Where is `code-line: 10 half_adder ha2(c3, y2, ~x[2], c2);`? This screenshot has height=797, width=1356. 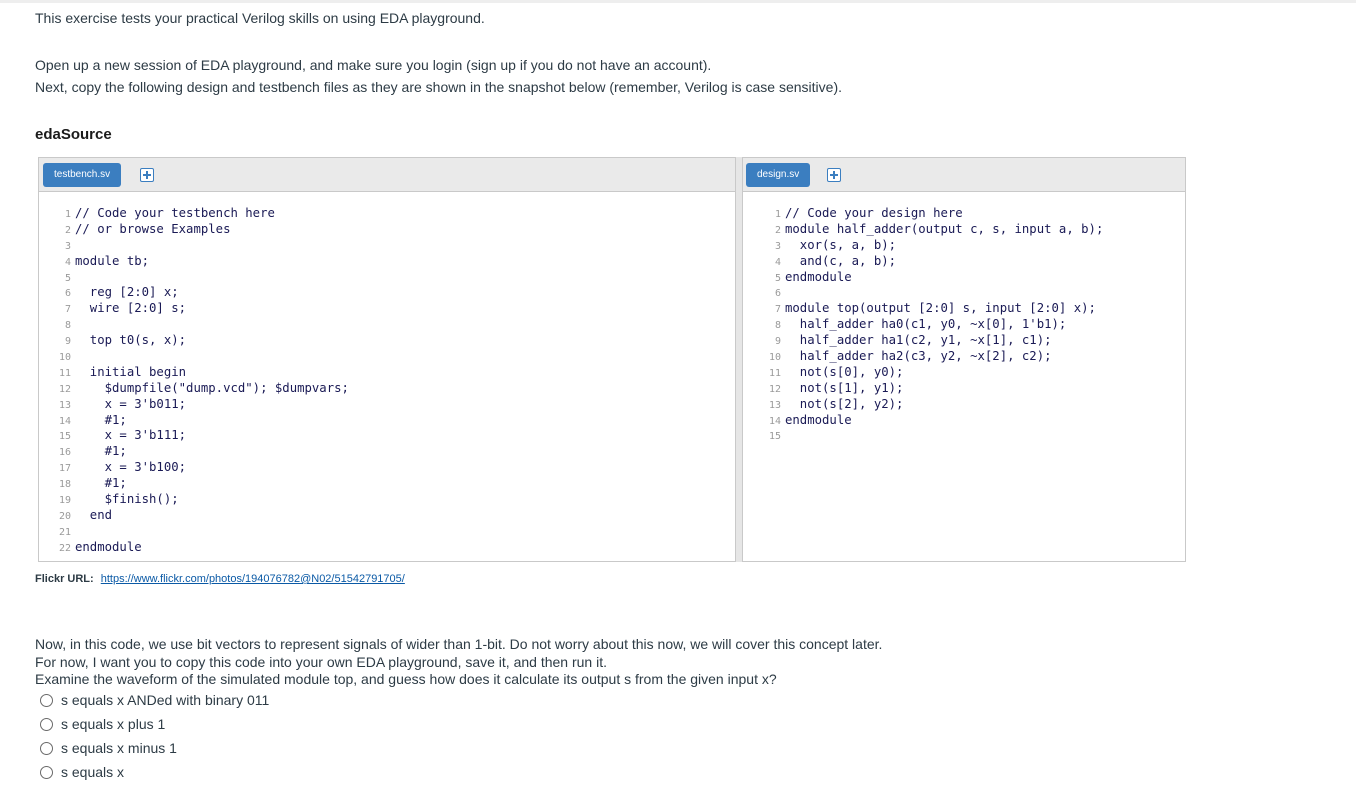
code-line: 10 half_adder ha2(c3, y2, ~x[2], c2); is located at coordinates (932, 357).